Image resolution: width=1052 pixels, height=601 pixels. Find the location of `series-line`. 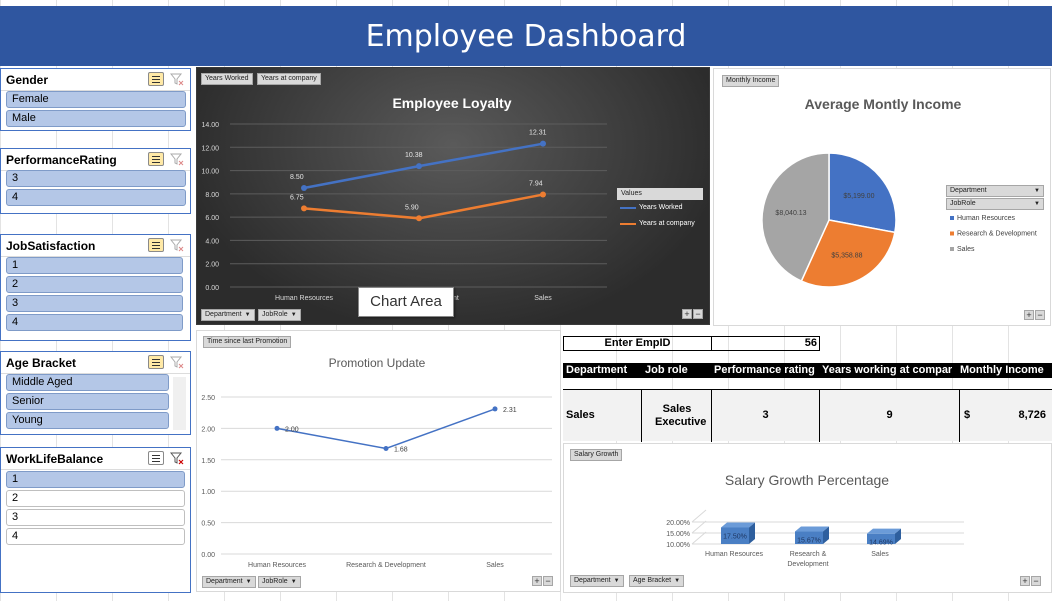

series-line is located at coordinates (423, 166).